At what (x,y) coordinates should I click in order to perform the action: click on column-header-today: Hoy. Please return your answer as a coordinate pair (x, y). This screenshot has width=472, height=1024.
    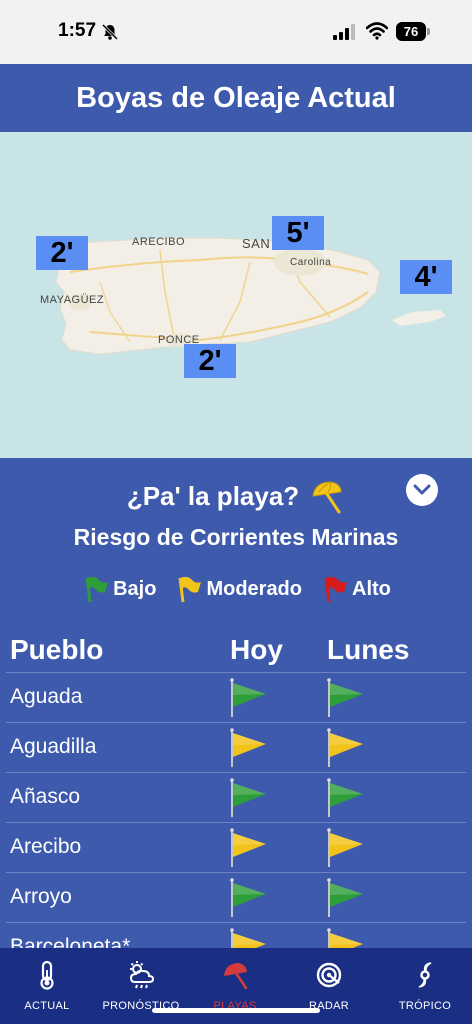
    Looking at the image, I should click on (256, 649).